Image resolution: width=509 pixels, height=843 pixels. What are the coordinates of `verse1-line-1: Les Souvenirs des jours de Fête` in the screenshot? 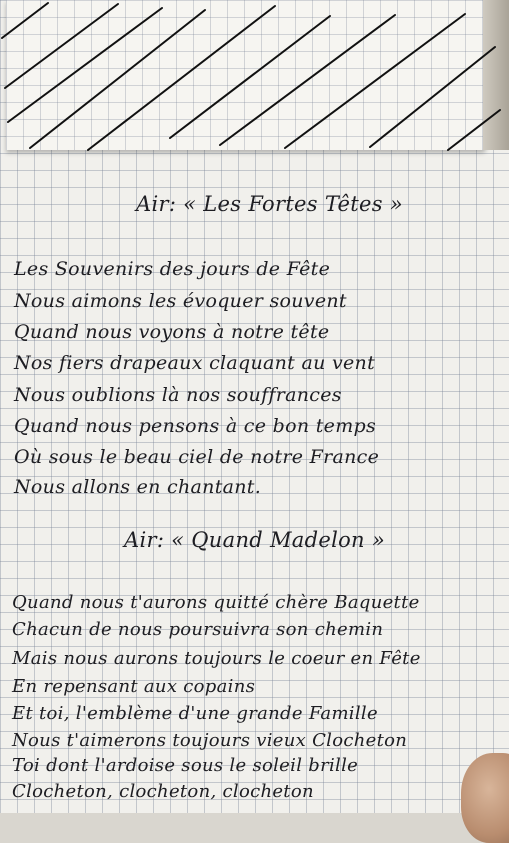 It's located at (172, 269).